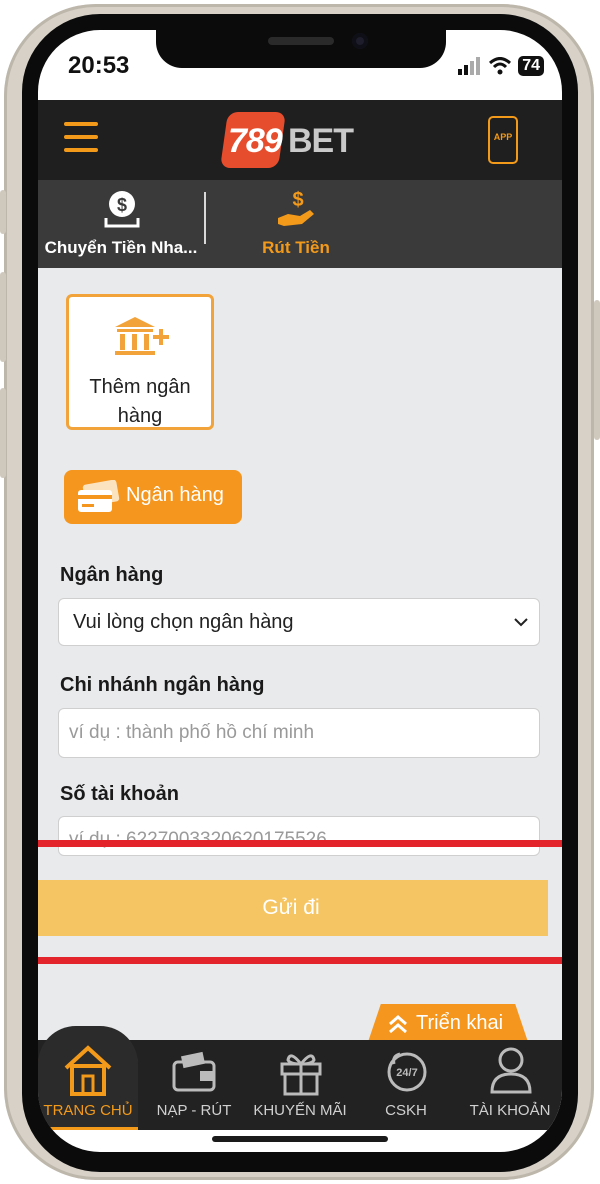 The image size is (600, 1184). What do you see at coordinates (300, 1139) in the screenshot?
I see `home-indicator` at bounding box center [300, 1139].